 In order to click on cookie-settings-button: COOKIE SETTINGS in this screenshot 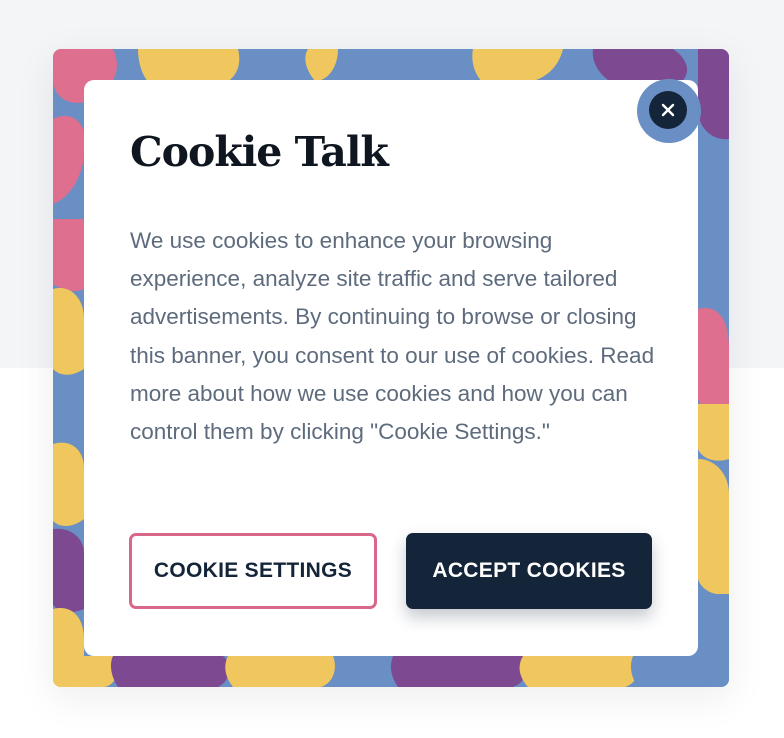, I will do `click(253, 571)`.